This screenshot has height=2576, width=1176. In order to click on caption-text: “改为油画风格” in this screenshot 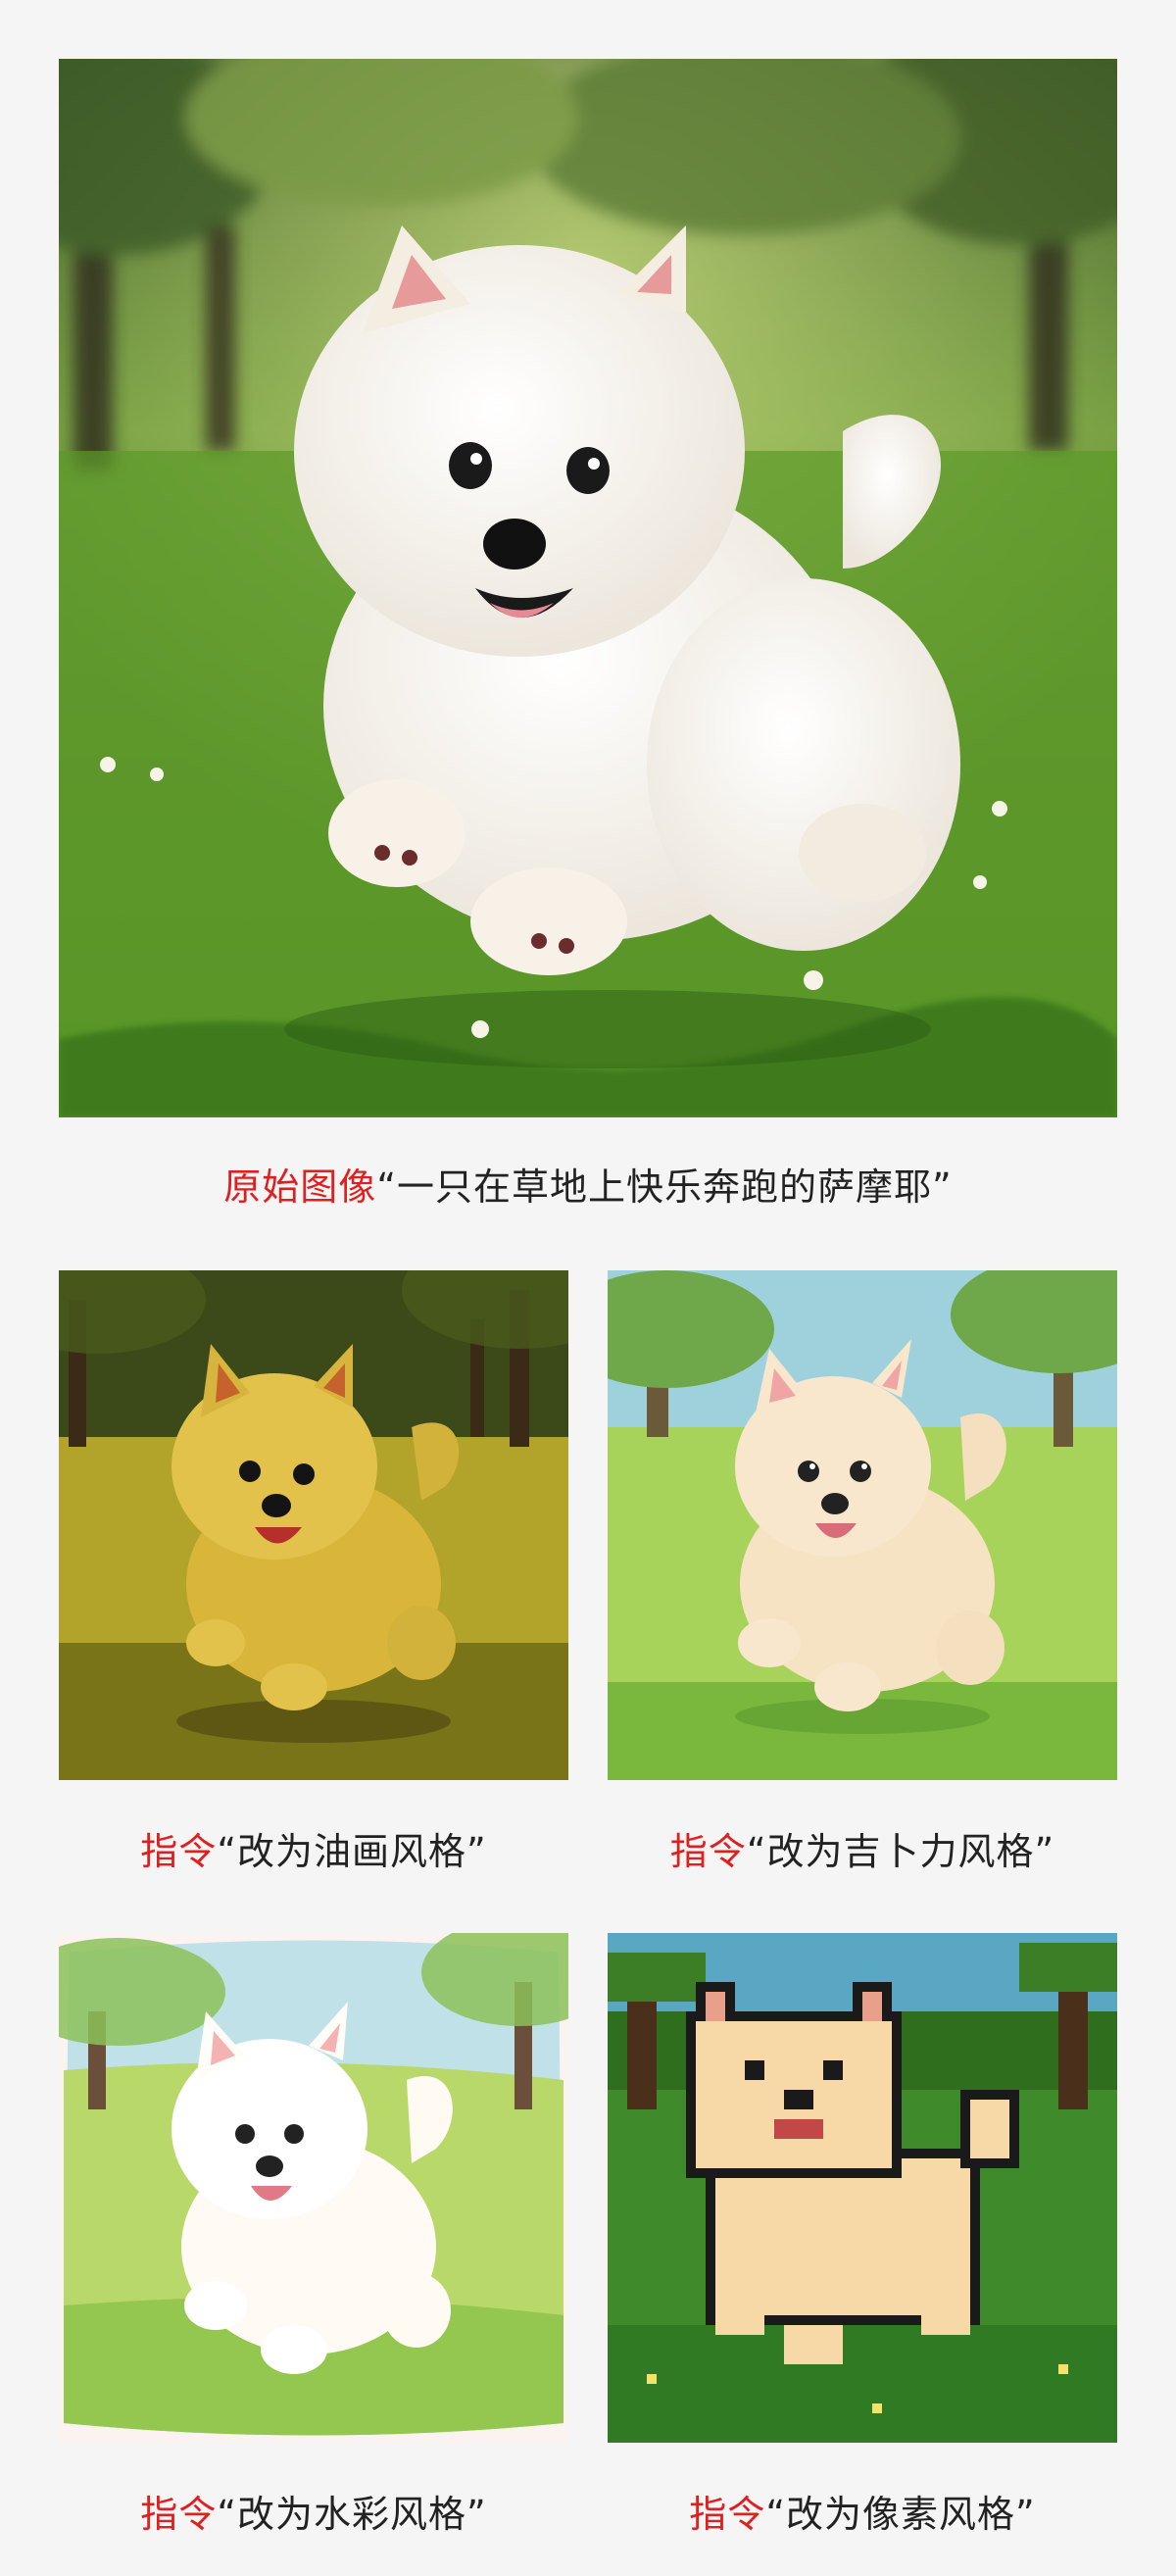, I will do `click(352, 1851)`.